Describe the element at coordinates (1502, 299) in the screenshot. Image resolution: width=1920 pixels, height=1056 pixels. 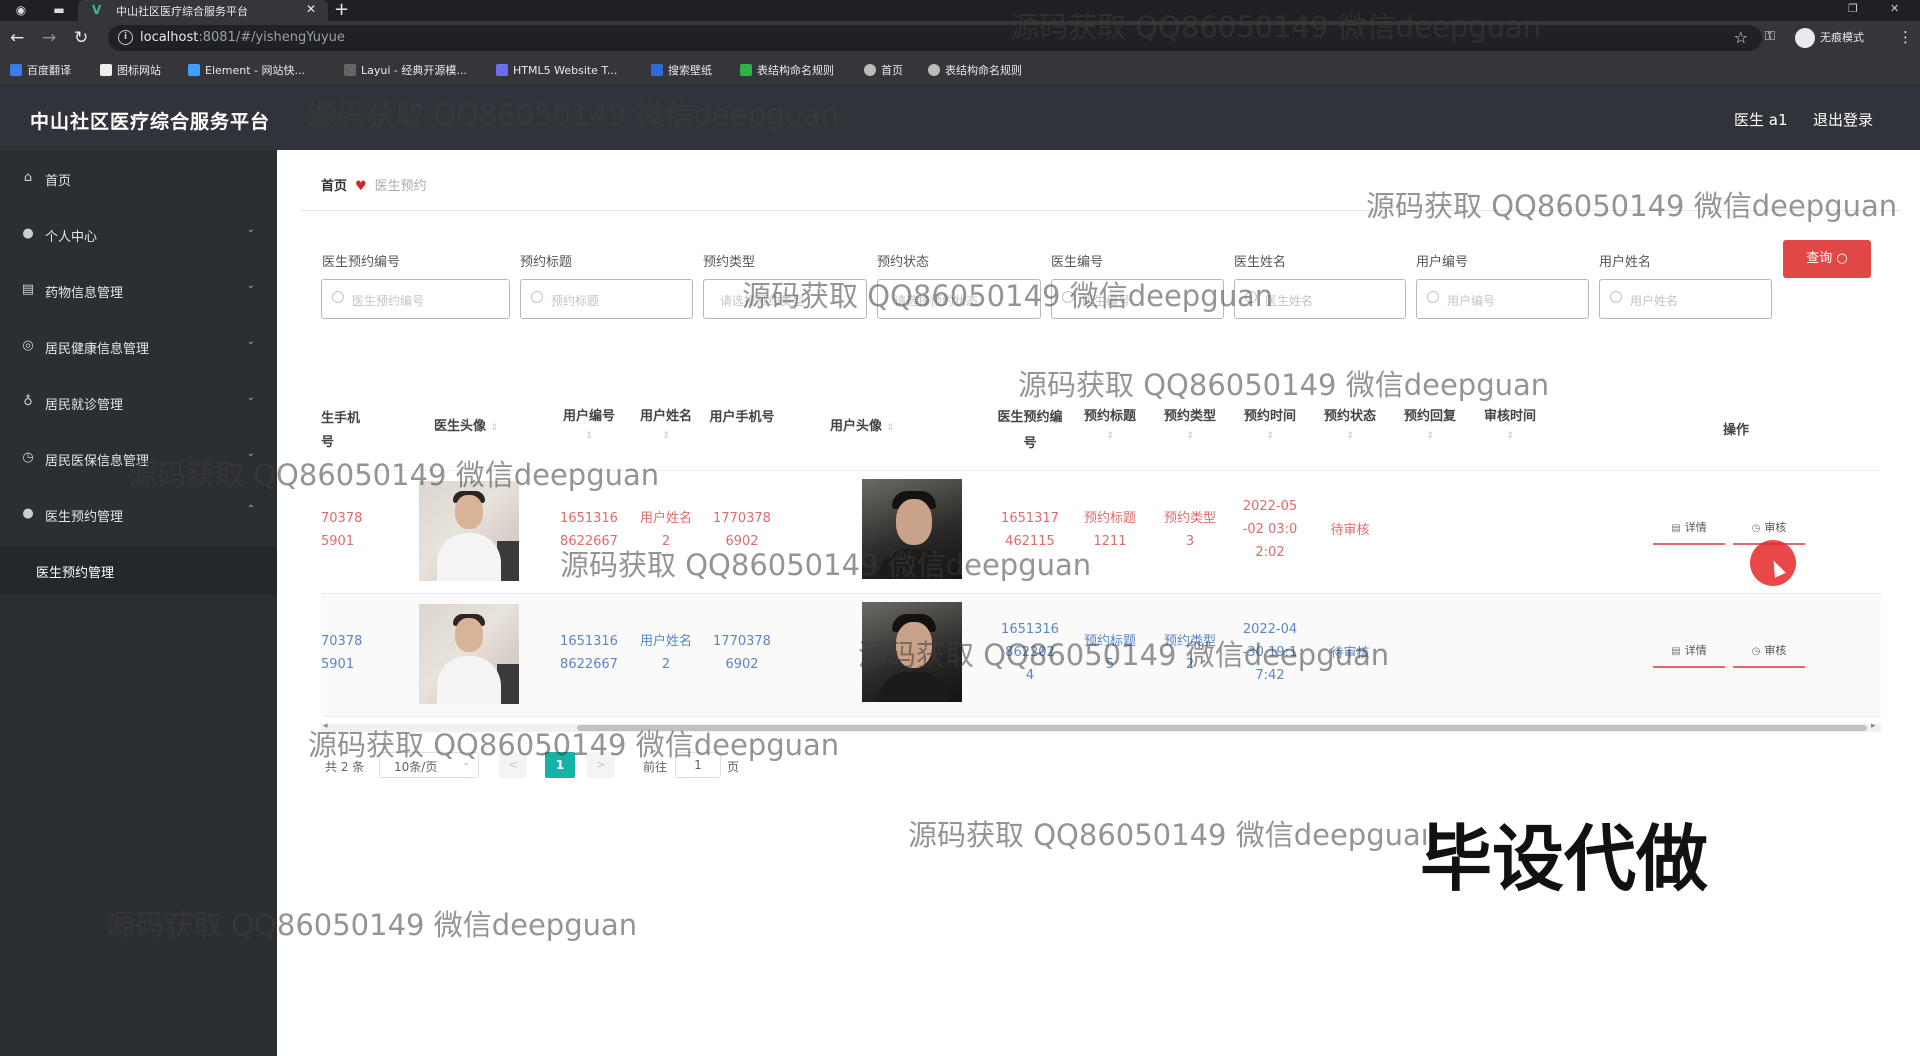
I see `user-no-input: 用户编号` at that location.